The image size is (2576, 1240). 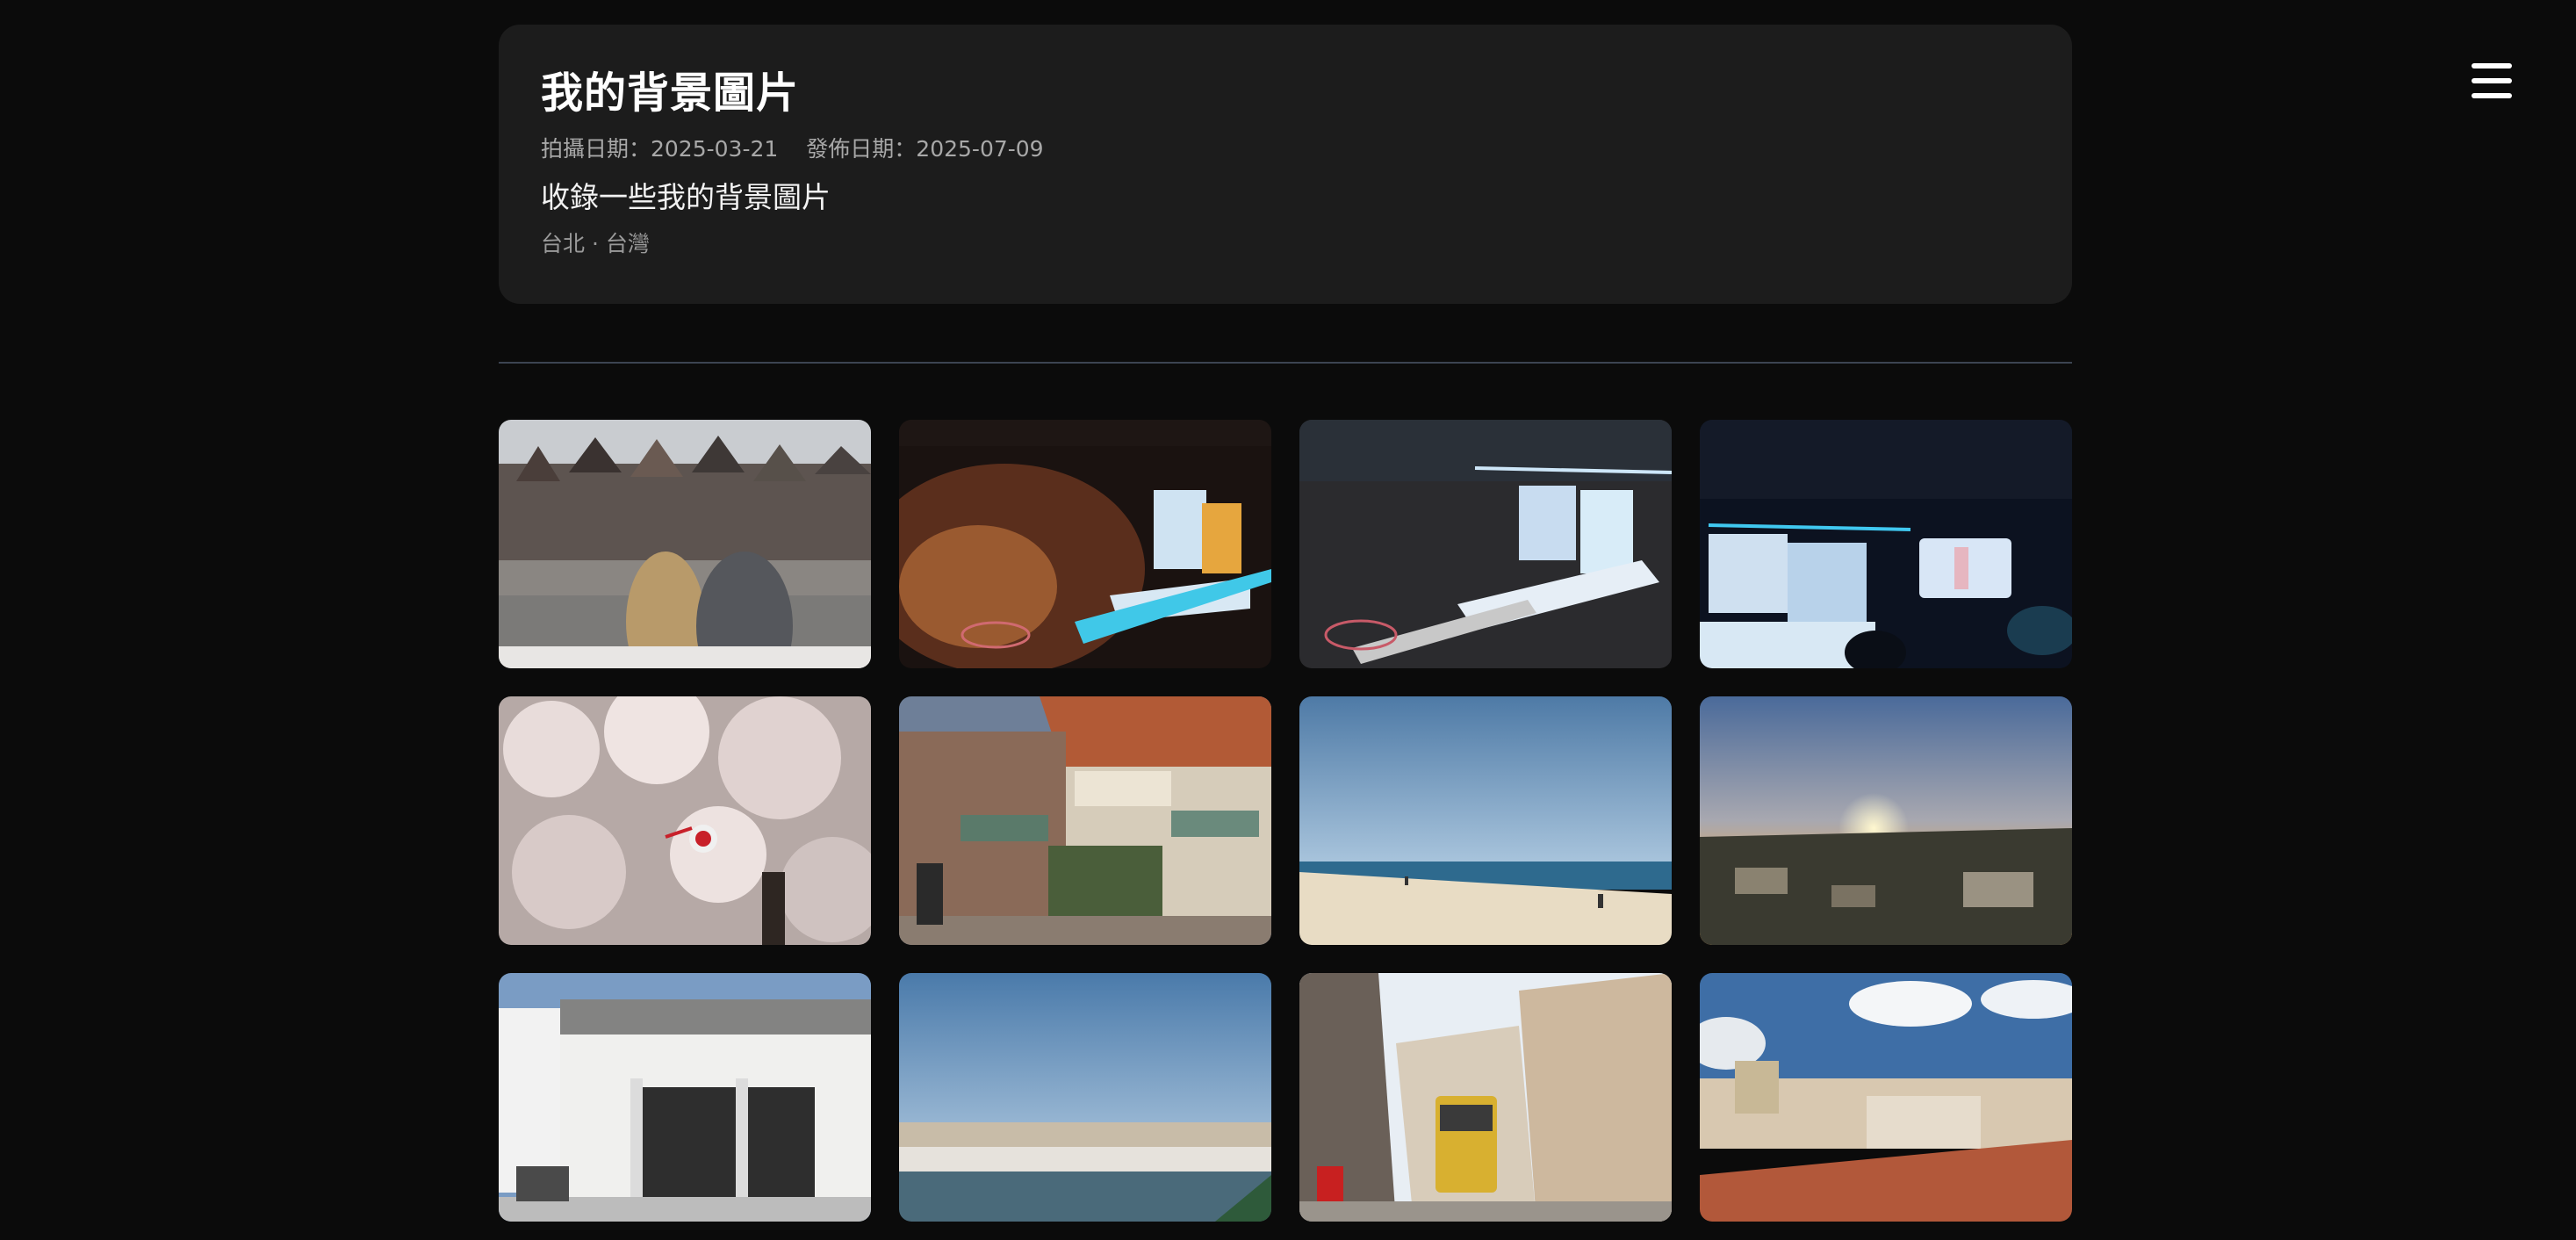 I want to click on photo-beach-blue-sky, so click(x=1485, y=820).